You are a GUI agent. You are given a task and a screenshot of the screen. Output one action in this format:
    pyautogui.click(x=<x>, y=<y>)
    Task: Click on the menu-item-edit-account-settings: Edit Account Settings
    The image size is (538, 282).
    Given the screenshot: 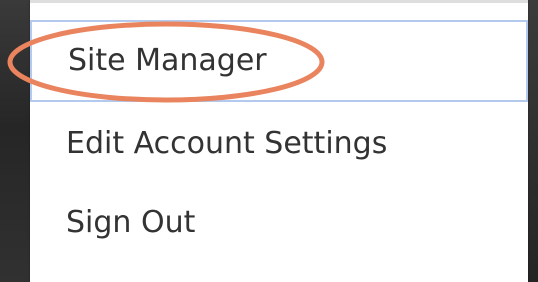 What is the action you would take?
    pyautogui.click(x=279, y=144)
    